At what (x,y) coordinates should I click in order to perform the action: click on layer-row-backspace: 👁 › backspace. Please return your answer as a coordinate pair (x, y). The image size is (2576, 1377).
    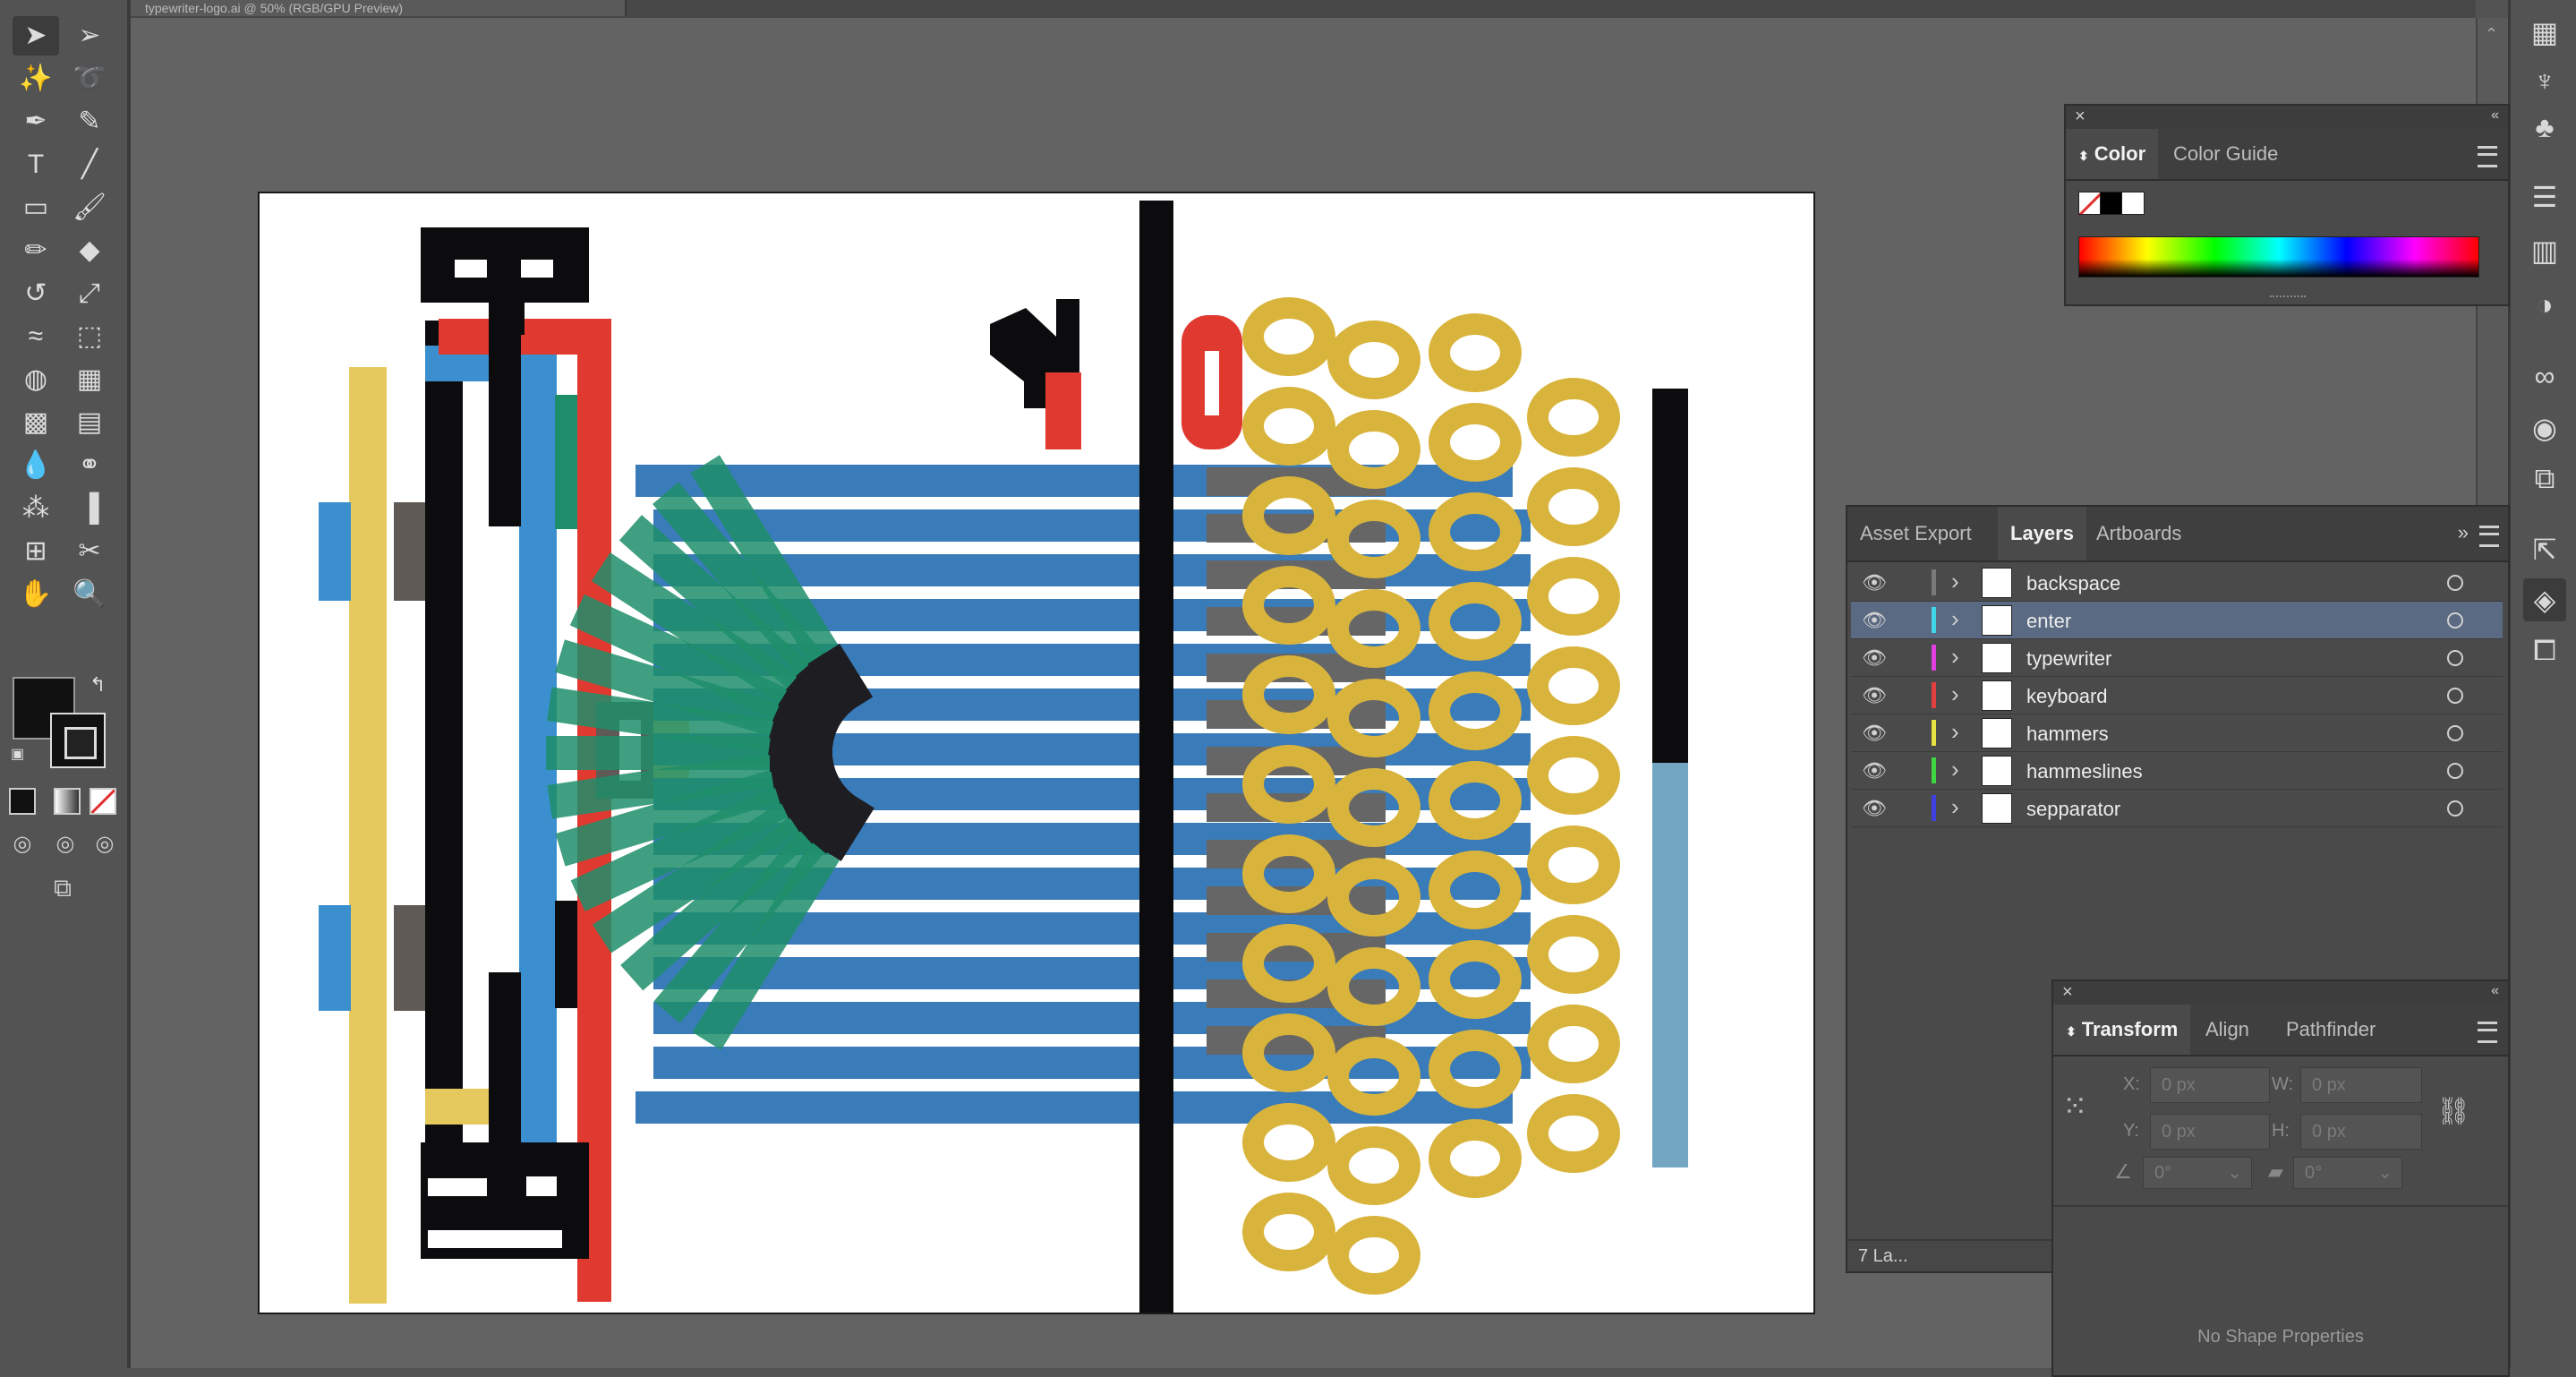
    Looking at the image, I should click on (2177, 583).